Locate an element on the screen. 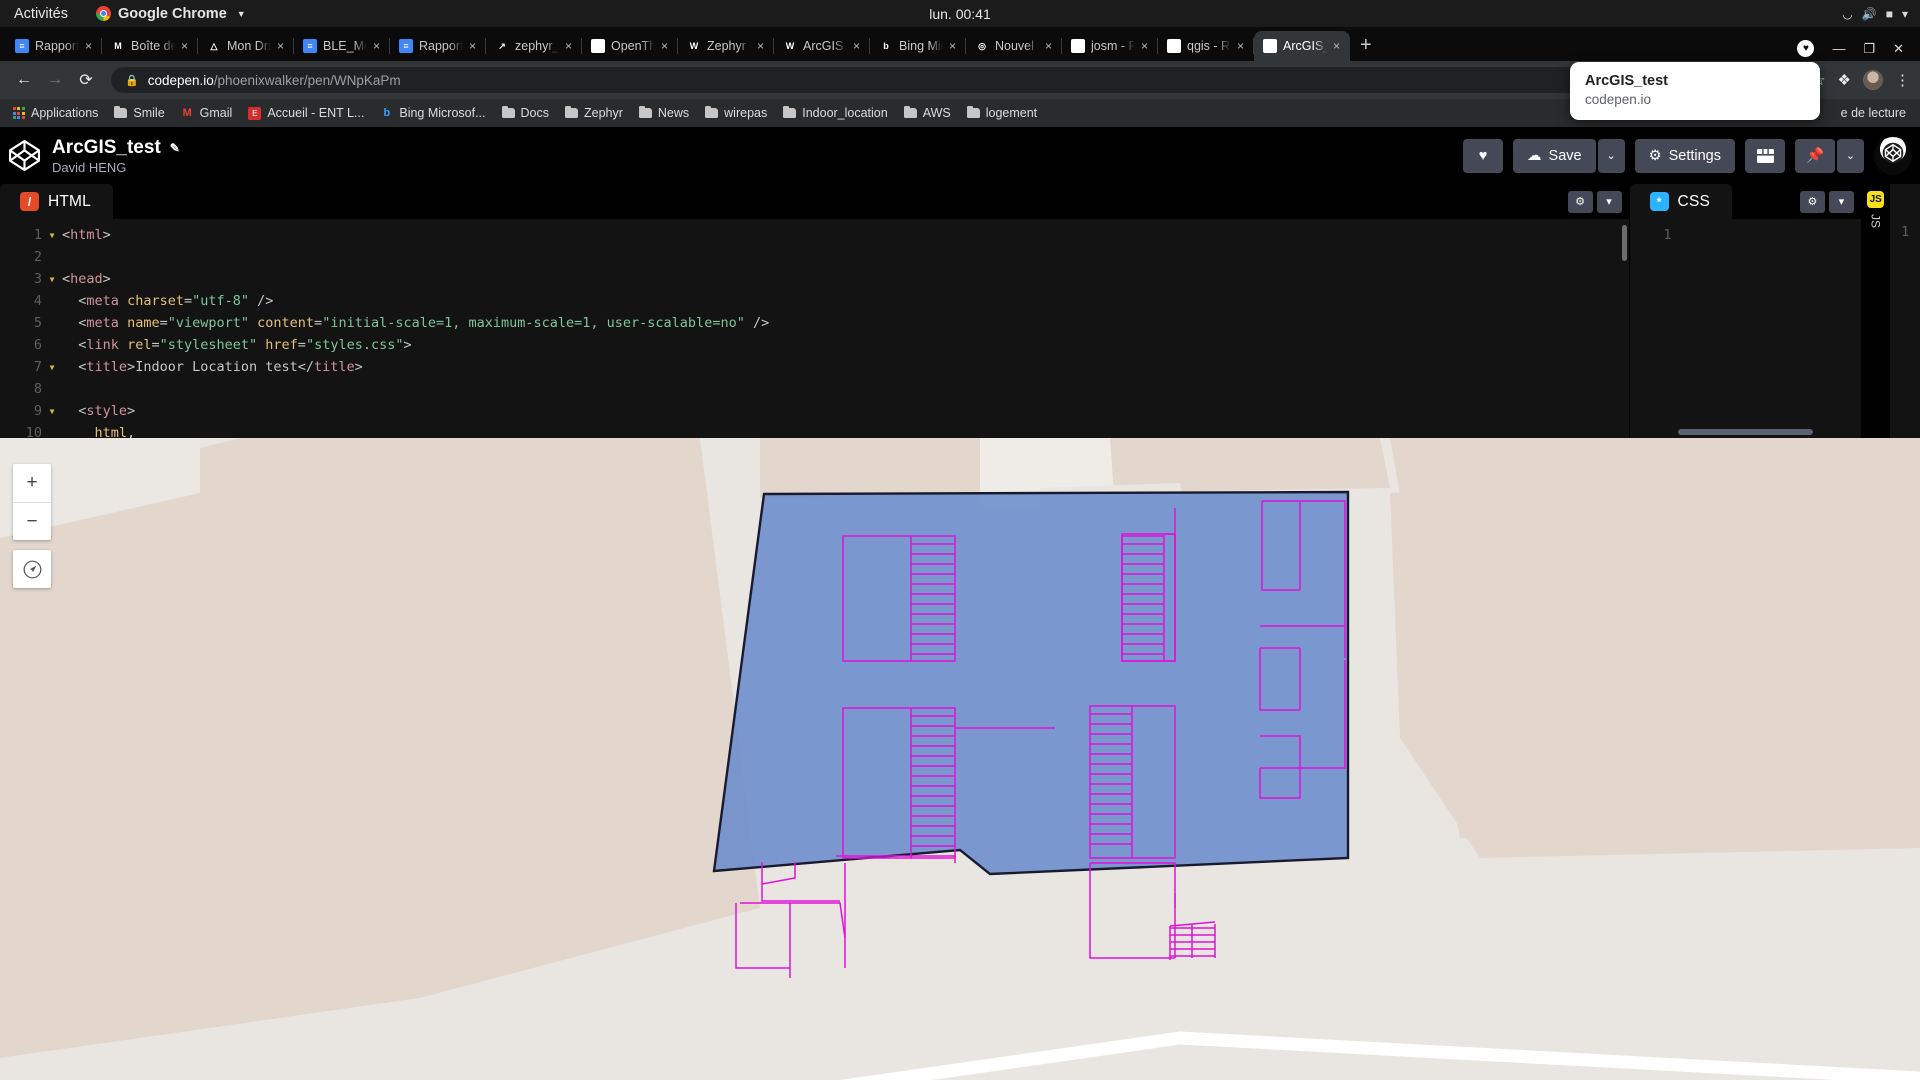 This screenshot has width=1920, height=1080. active-app-menu: Google Chrome ▼ is located at coordinates (171, 14).